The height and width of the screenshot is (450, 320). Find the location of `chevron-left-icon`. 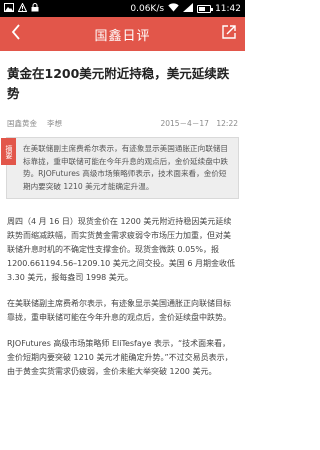

chevron-left-icon is located at coordinates (16, 34).